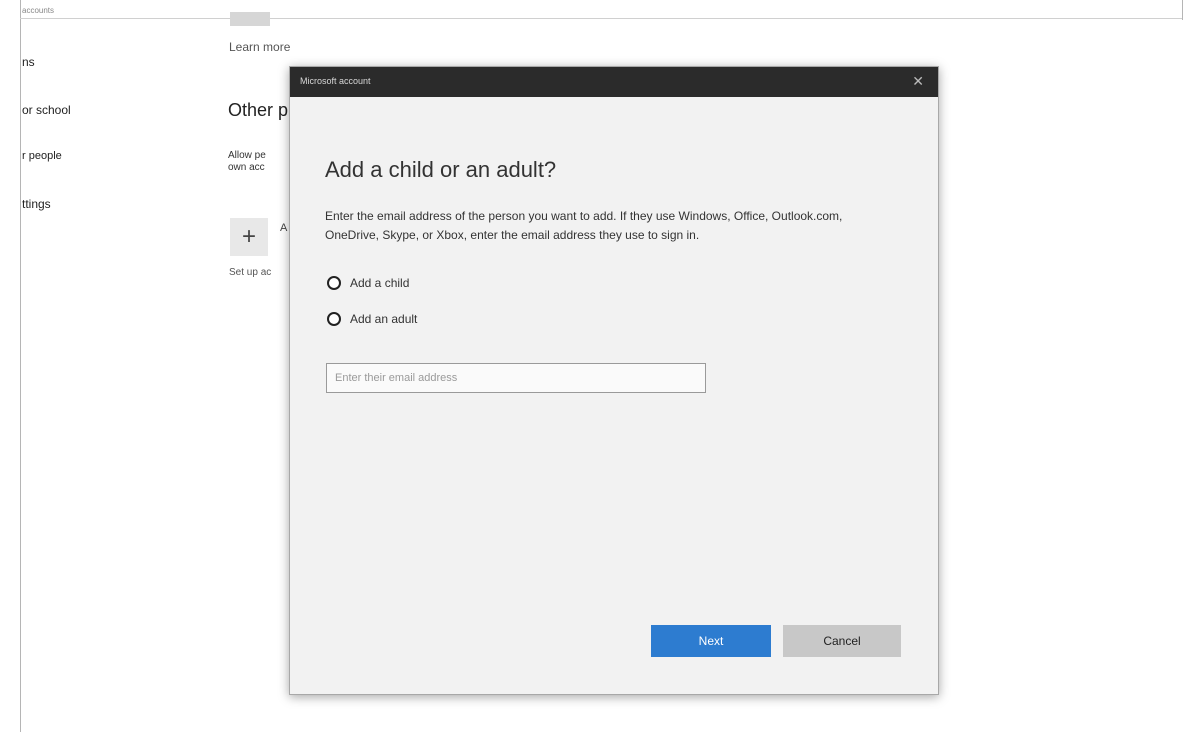  What do you see at coordinates (383, 319) in the screenshot?
I see `radio-label: Add an adult` at bounding box center [383, 319].